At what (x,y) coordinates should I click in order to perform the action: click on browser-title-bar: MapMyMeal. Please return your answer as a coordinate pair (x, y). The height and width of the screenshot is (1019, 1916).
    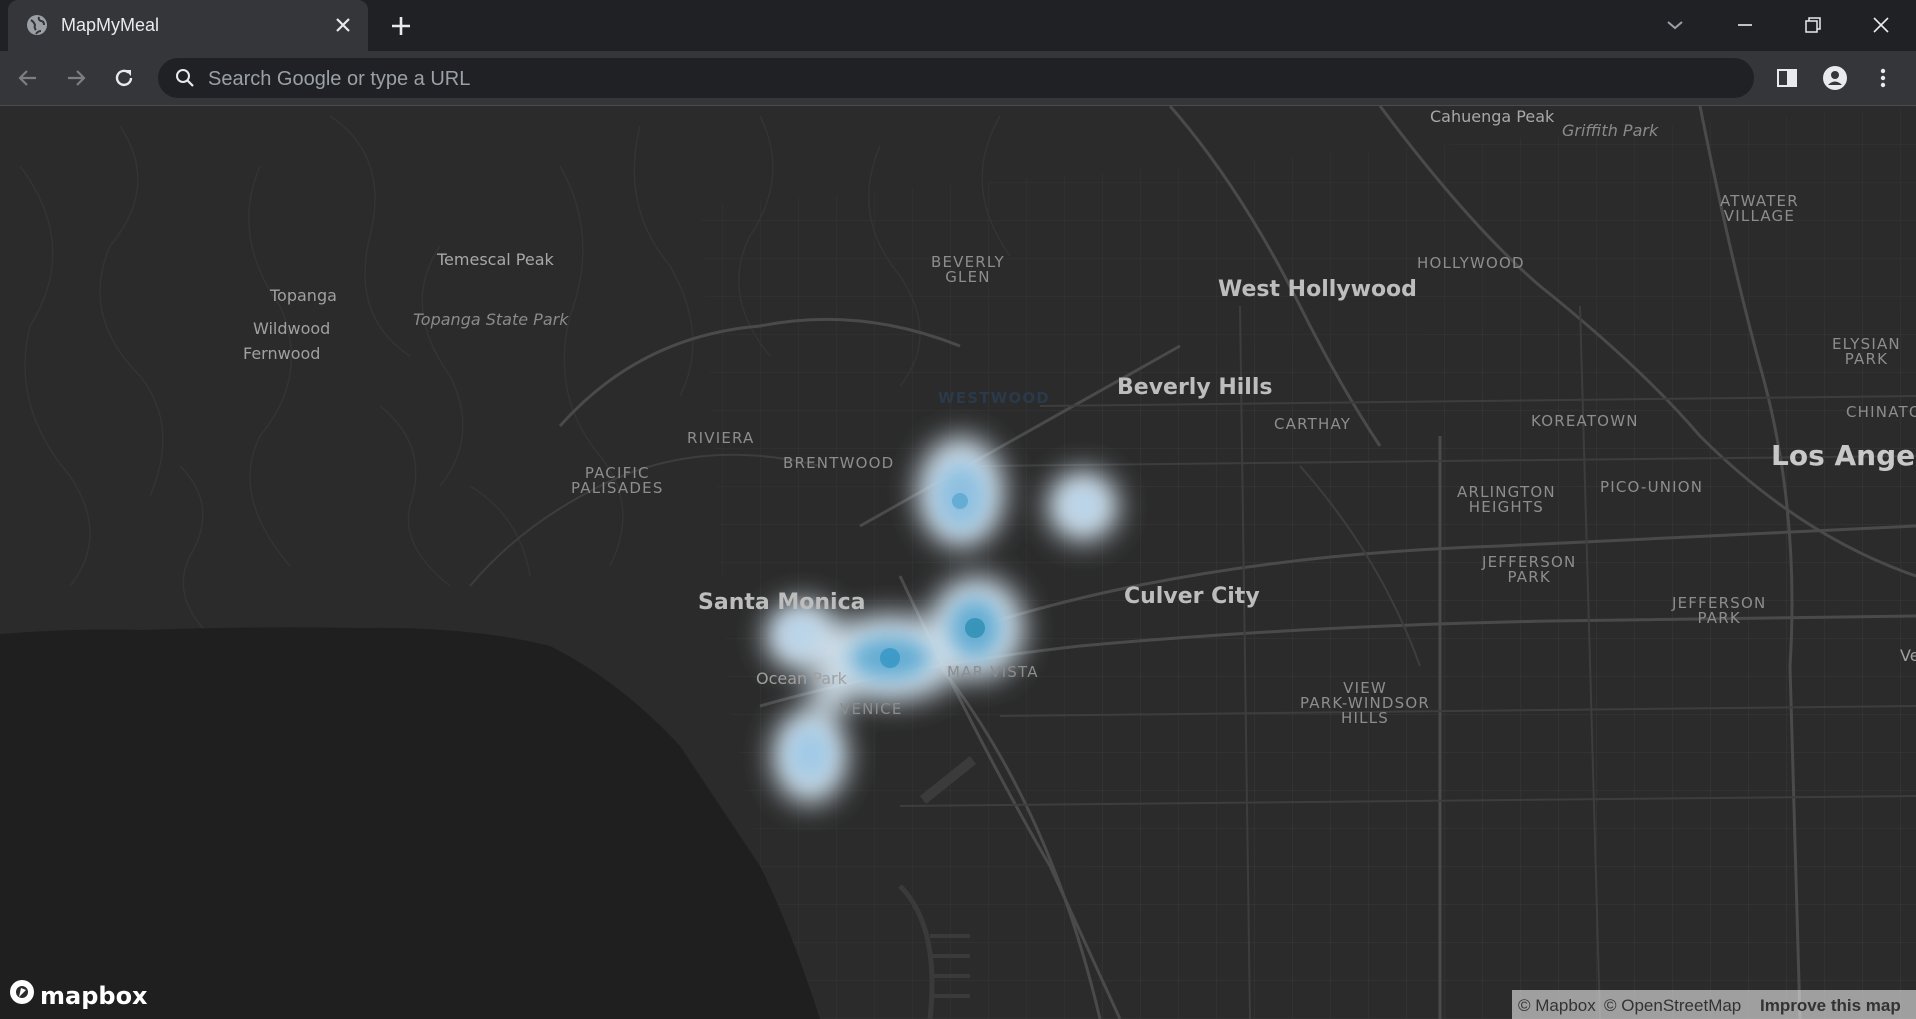
    Looking at the image, I should click on (958, 25).